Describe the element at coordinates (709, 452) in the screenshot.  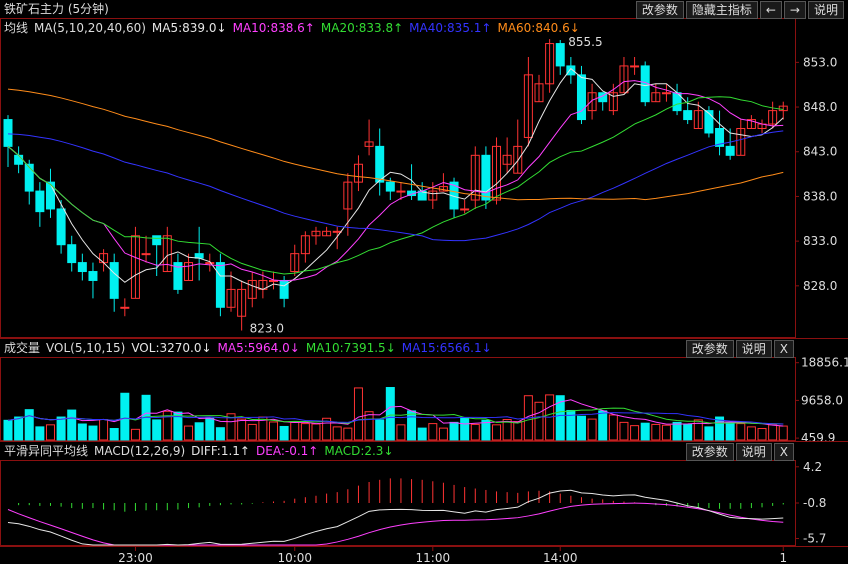
I see `macd-change-params-button: 改参数` at that location.